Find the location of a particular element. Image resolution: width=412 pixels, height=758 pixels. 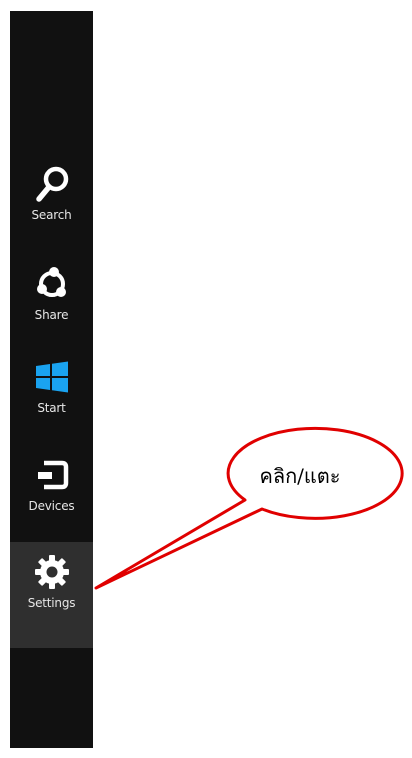

callout-text: คลิก/แตะ is located at coordinates (300, 476).